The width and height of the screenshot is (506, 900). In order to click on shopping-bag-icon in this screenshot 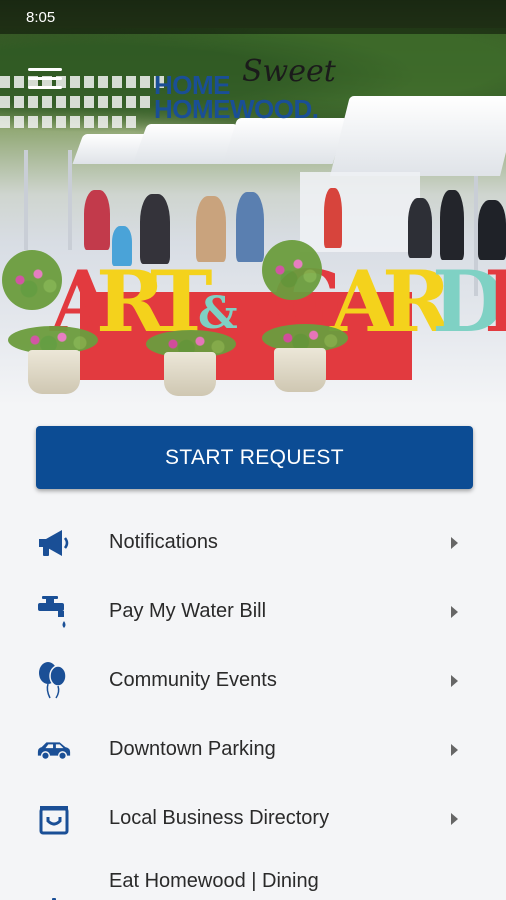, I will do `click(54, 819)`.